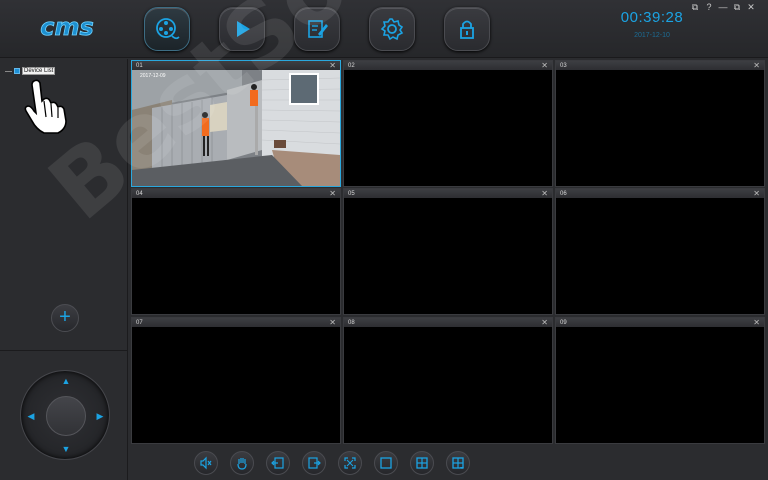 The width and height of the screenshot is (768, 480). I want to click on ptz-down-arrow-icon: ▼, so click(66, 449).